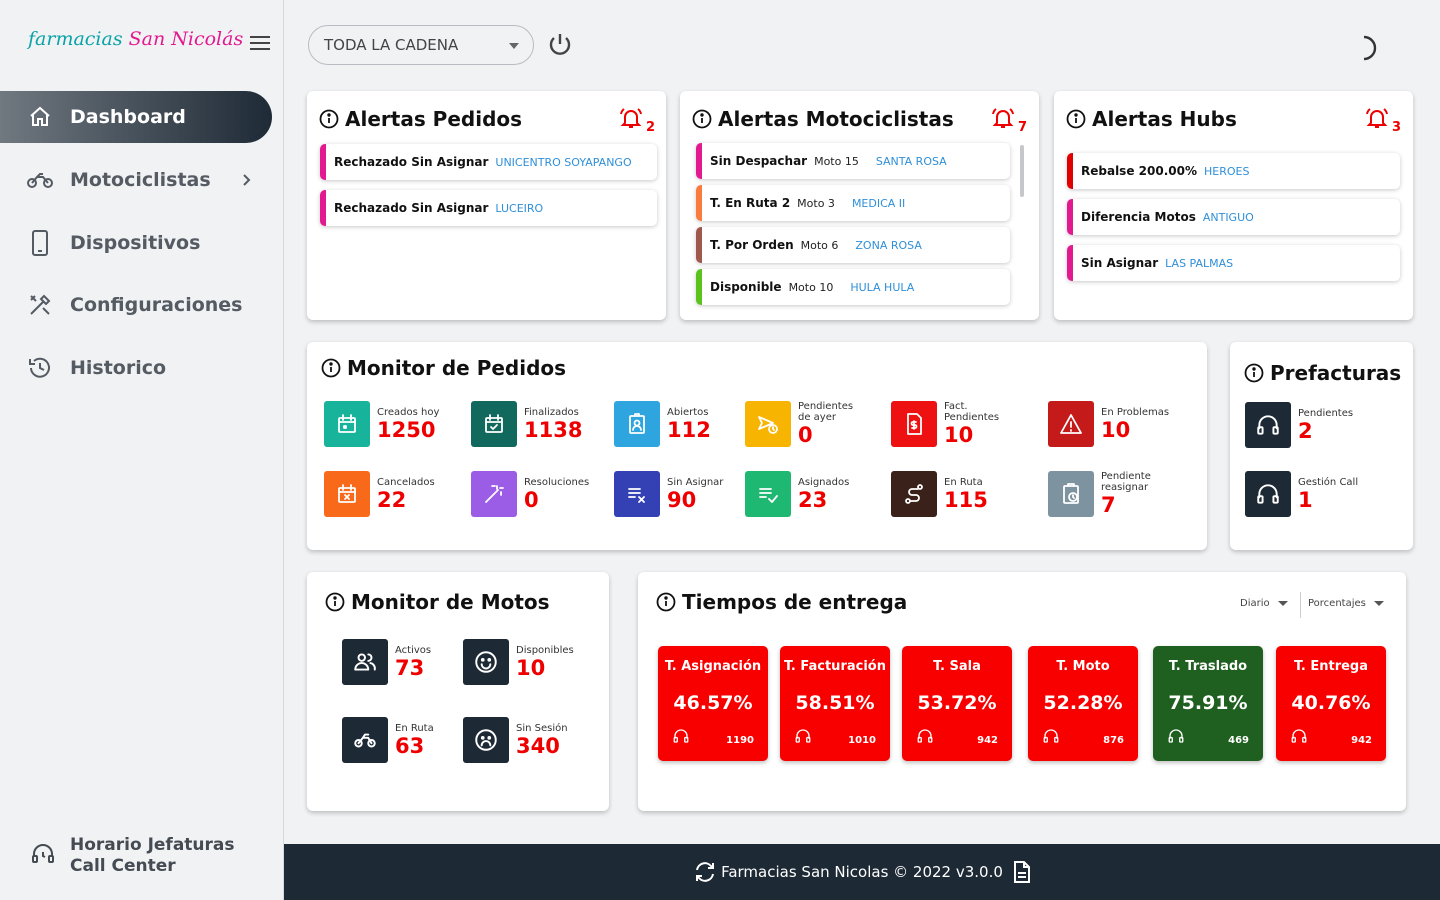 This screenshot has width=1440, height=900. I want to click on mode-dropdown-value: Porcentajes, so click(1337, 603).